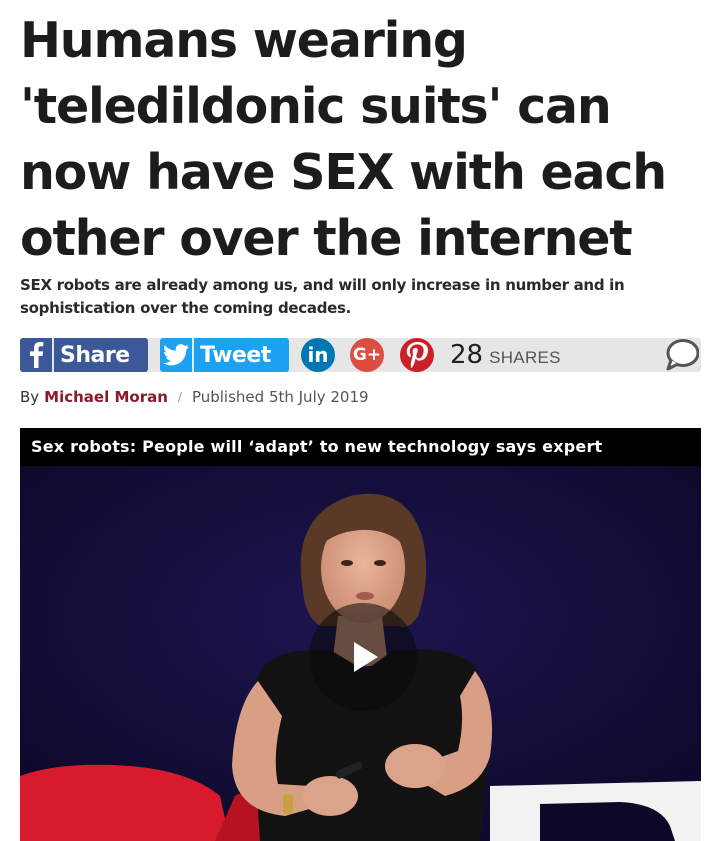 This screenshot has width=715, height=841. What do you see at coordinates (235, 355) in the screenshot?
I see `twitter-tweet-label: Tweet` at bounding box center [235, 355].